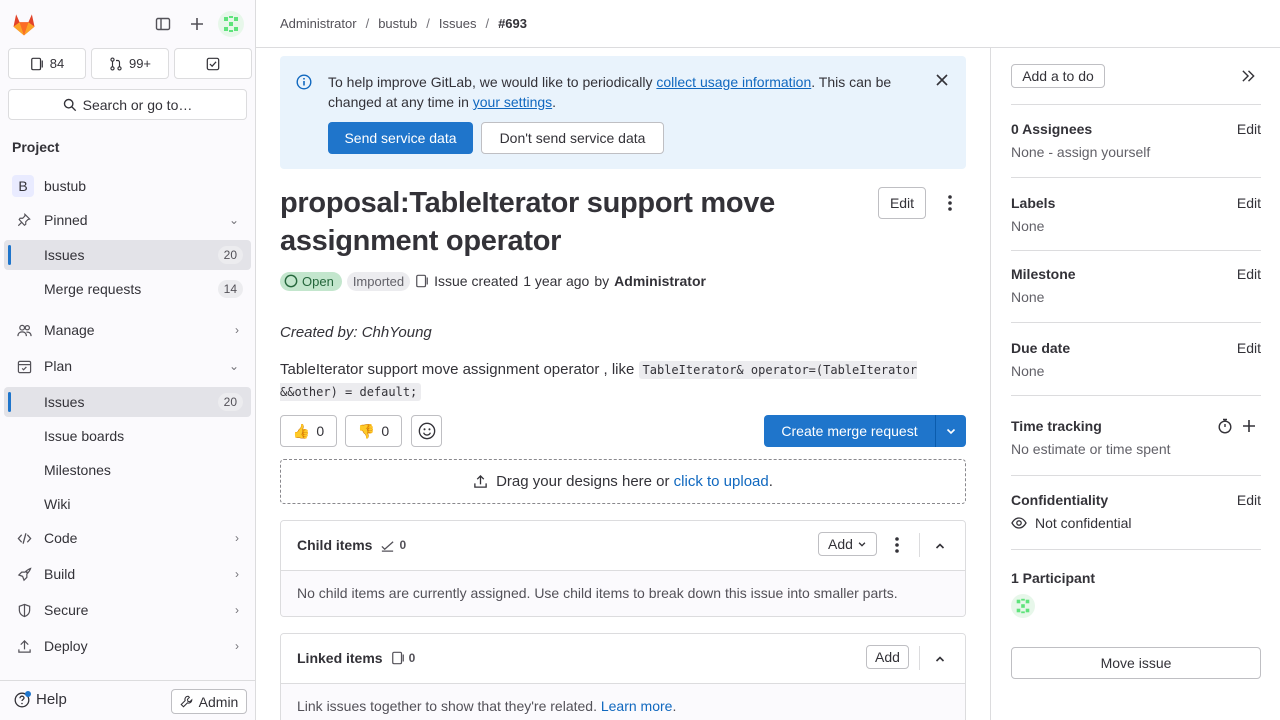 This screenshot has height=720, width=1280. What do you see at coordinates (1249, 348) in the screenshot?
I see `due-date-edit: Edit` at bounding box center [1249, 348].